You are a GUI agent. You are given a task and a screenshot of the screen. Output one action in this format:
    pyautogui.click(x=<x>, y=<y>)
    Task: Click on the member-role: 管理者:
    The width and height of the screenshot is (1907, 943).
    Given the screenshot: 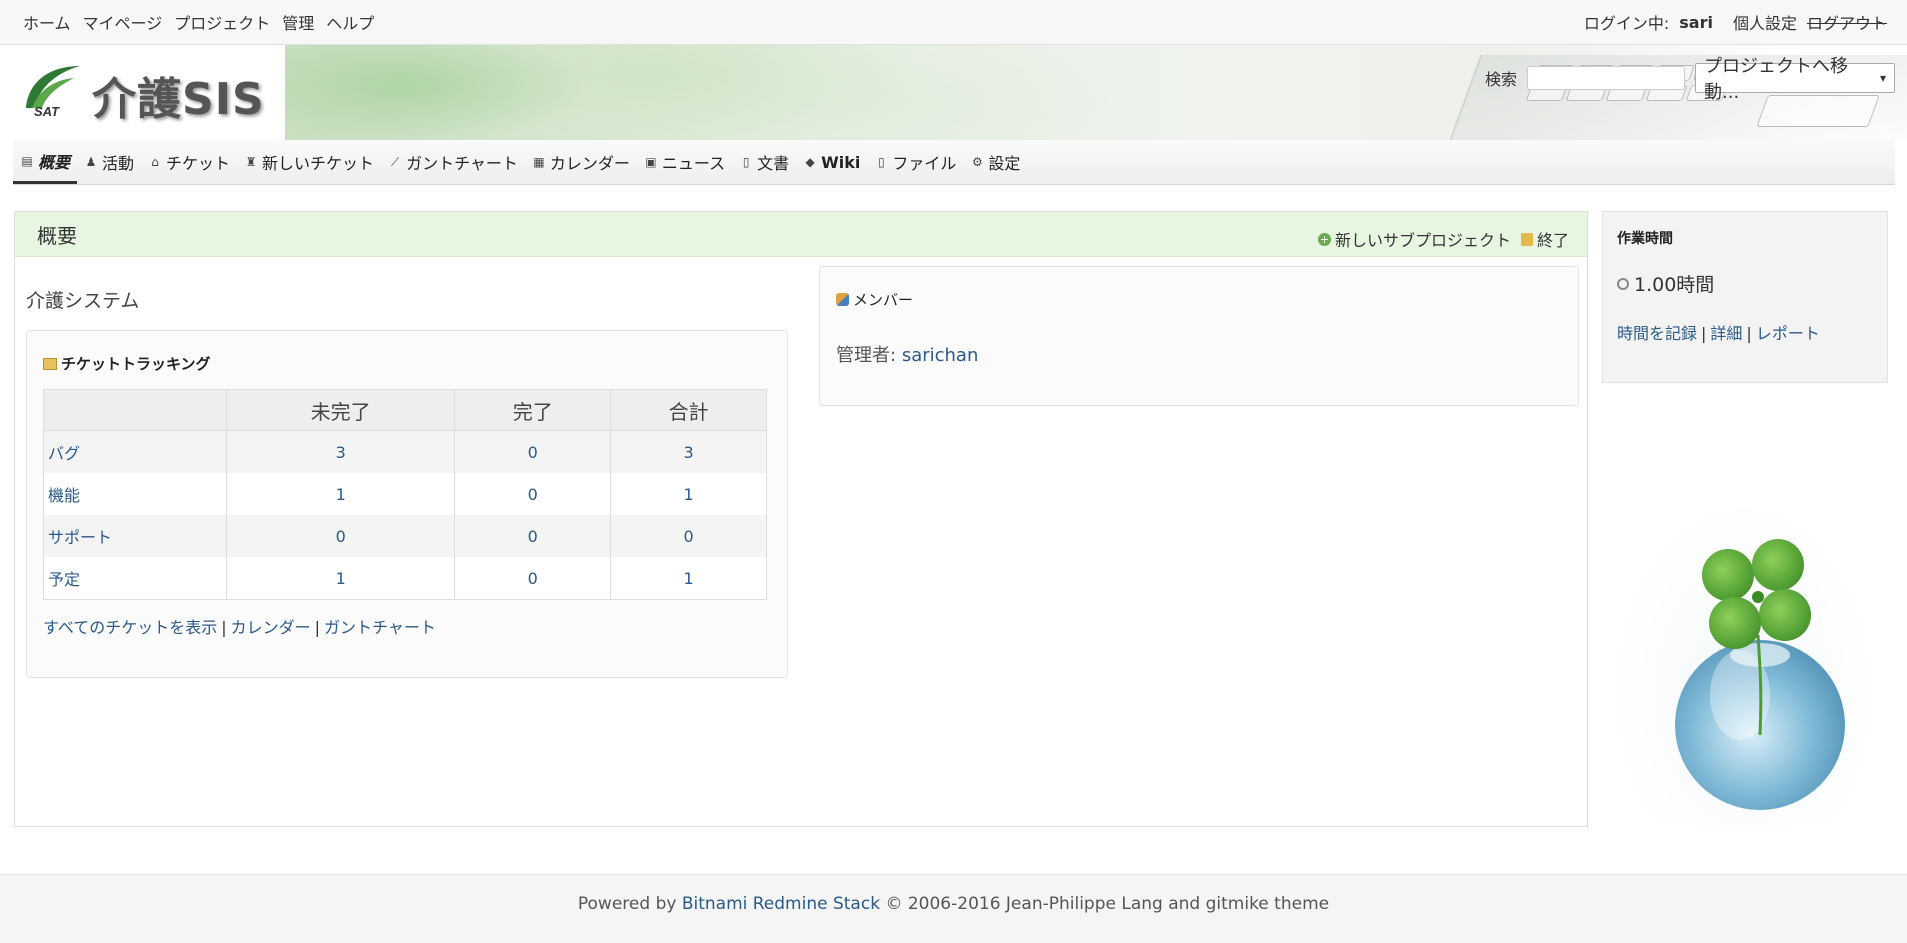 What is the action you would take?
    pyautogui.click(x=866, y=355)
    